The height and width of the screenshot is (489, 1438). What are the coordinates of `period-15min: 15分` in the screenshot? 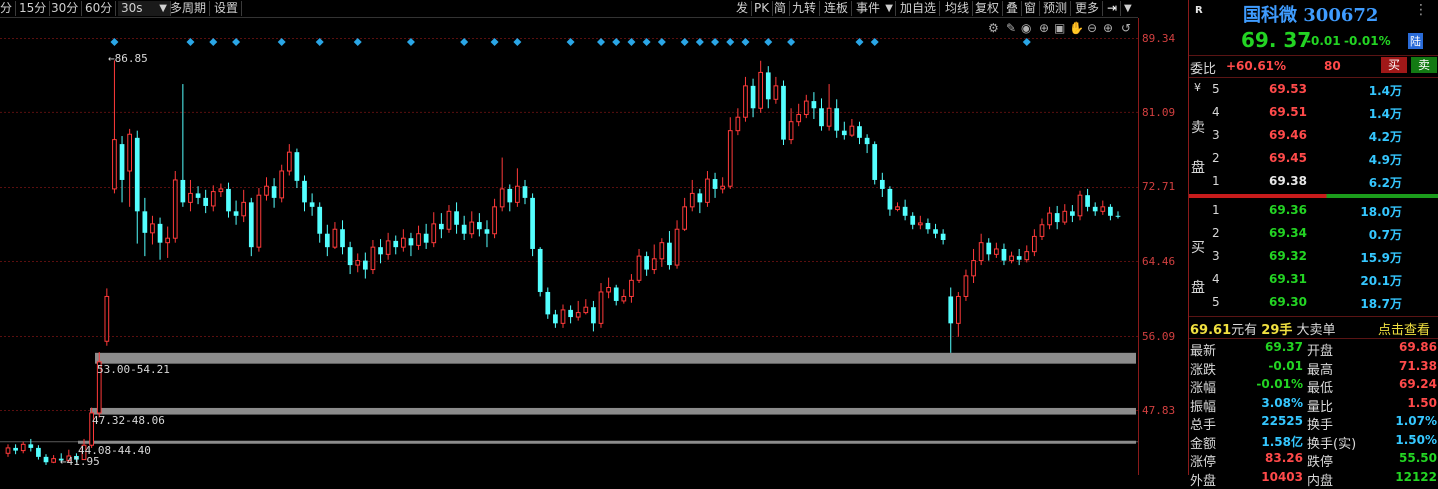 It's located at (33, 8).